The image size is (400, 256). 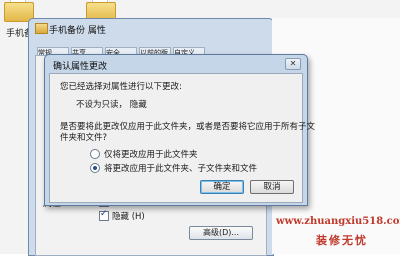 I want to click on watermark-text: 装修无忧, so click(x=342, y=240).